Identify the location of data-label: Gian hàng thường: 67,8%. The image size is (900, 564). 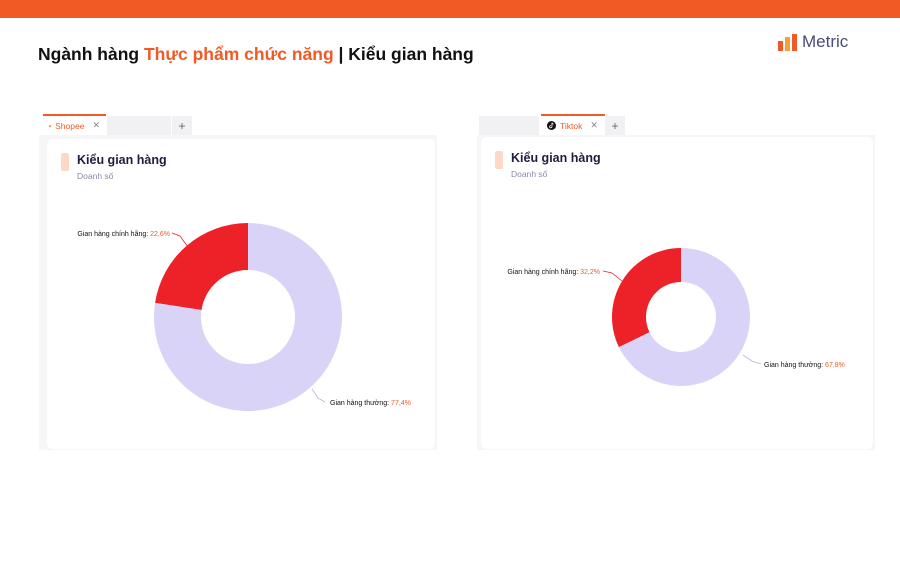
(804, 365).